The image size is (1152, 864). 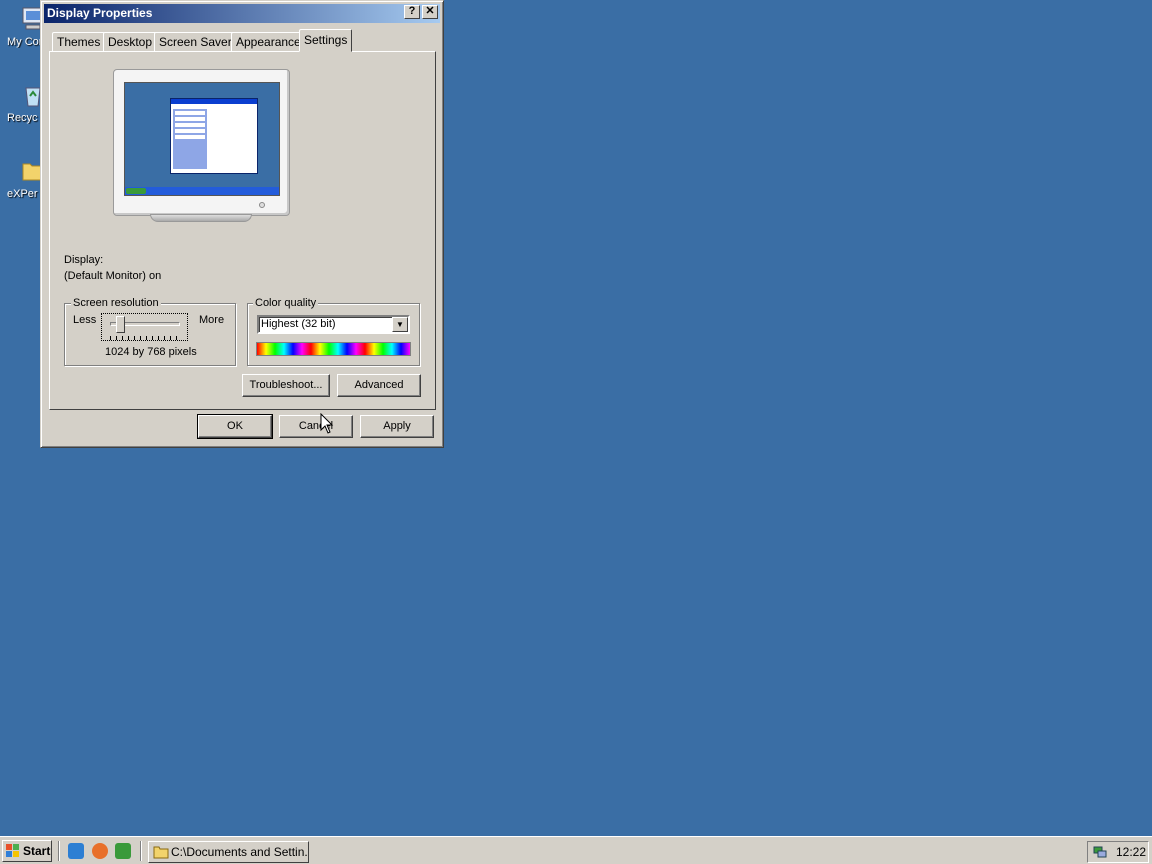 What do you see at coordinates (327, 423) in the screenshot?
I see `mouse-cursor-icon` at bounding box center [327, 423].